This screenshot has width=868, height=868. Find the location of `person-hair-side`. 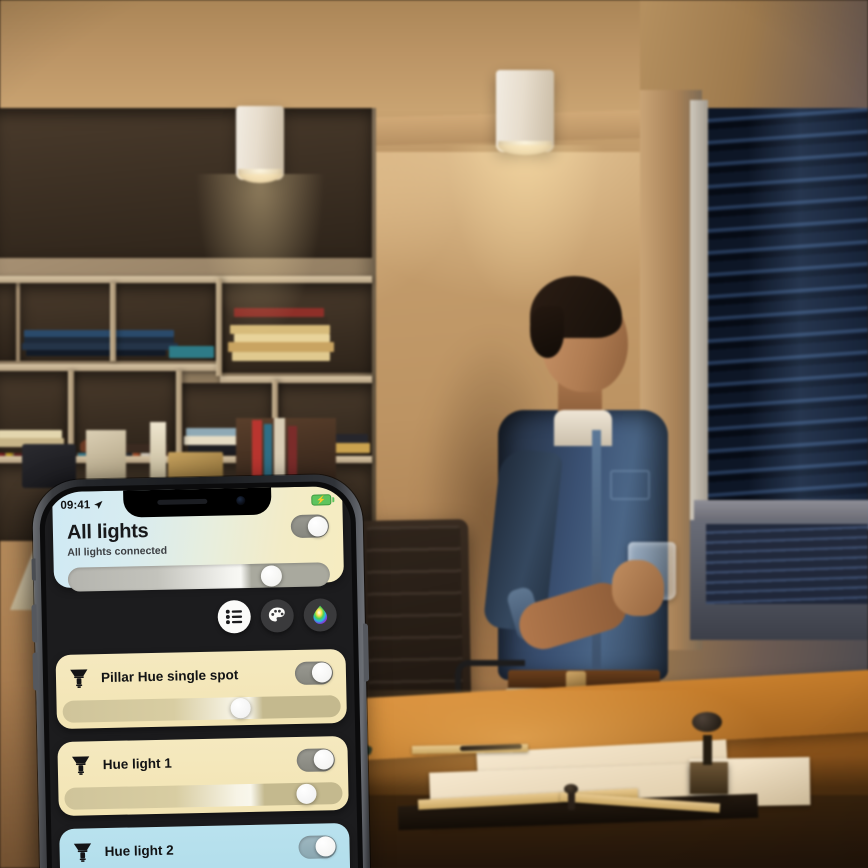

person-hair-side is located at coordinates (547, 332).